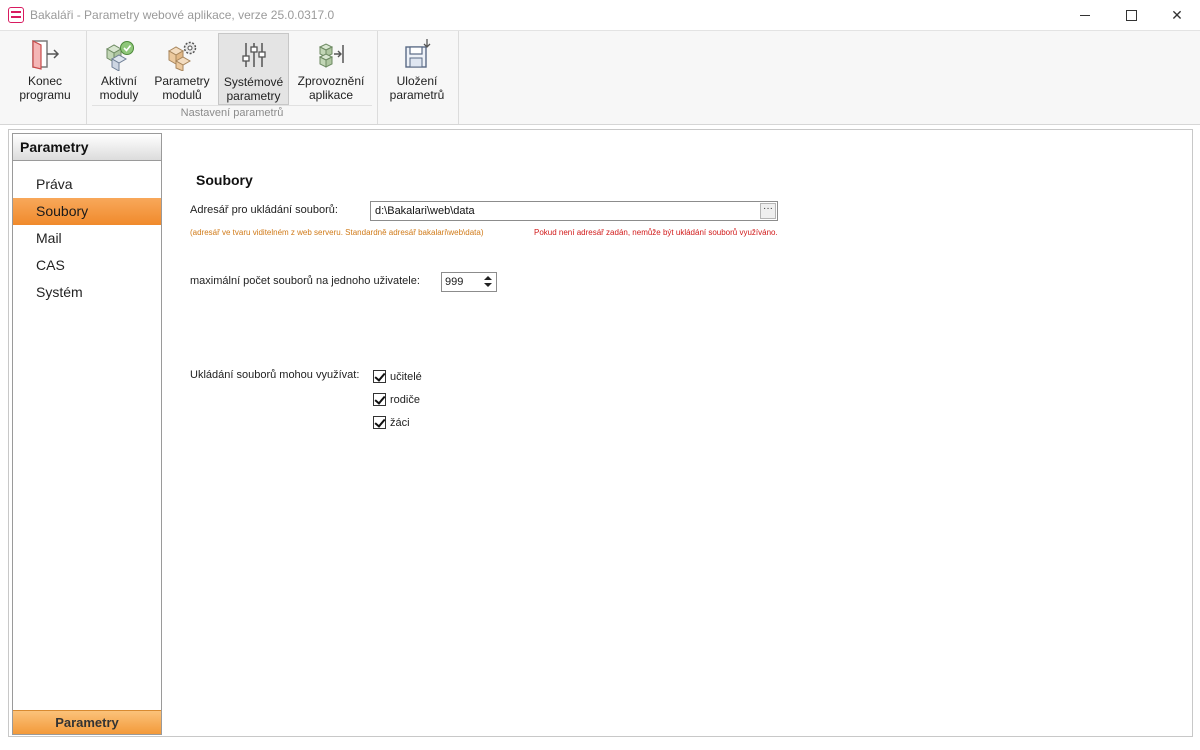 The image size is (1200, 750). Describe the element at coordinates (45, 88) in the screenshot. I see `exit-program-label: Konec programu` at that location.